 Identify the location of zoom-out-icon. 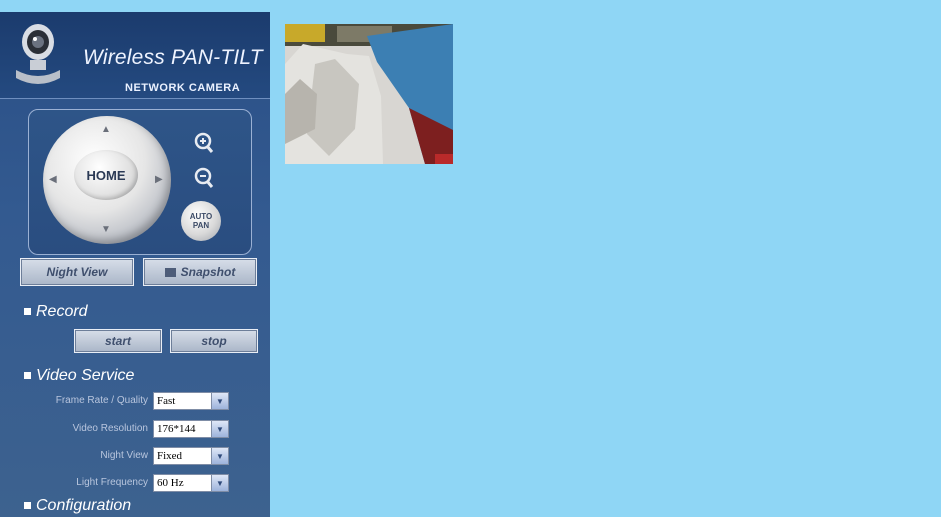
(204, 177).